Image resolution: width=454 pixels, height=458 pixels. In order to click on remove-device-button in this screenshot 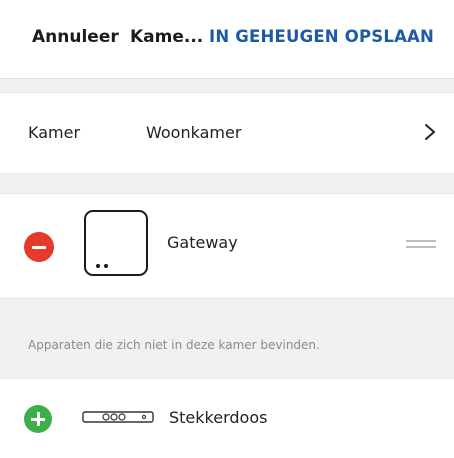, I will do `click(39, 247)`.